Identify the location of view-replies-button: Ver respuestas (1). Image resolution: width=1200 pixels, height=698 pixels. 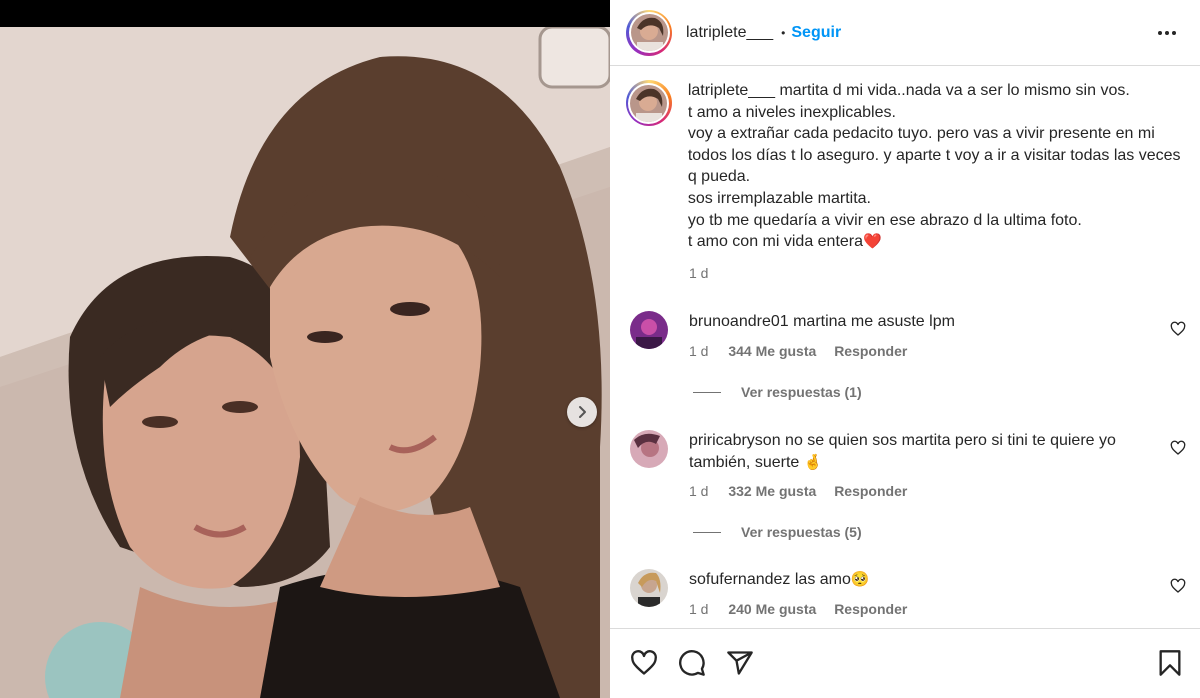
(777, 392).